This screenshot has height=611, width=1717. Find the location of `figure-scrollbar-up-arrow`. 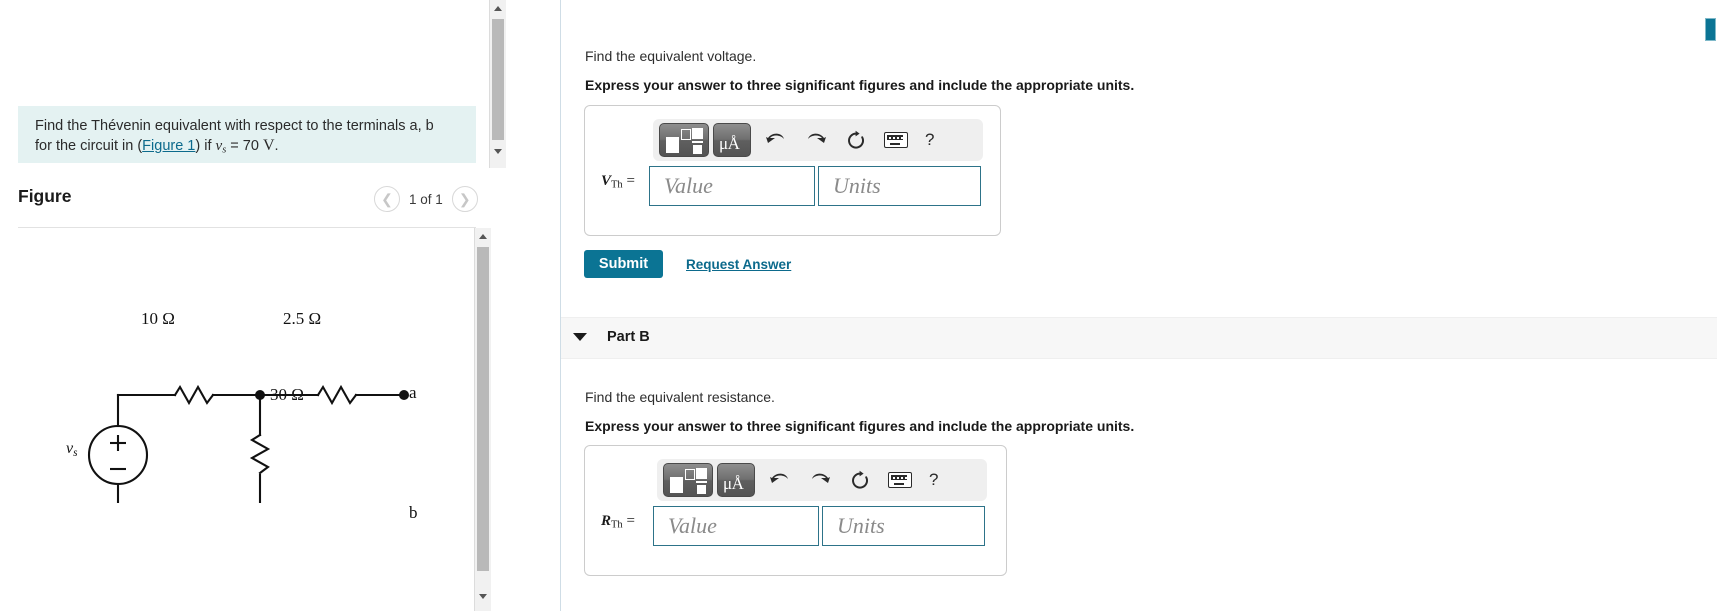

figure-scrollbar-up-arrow is located at coordinates (483, 236).